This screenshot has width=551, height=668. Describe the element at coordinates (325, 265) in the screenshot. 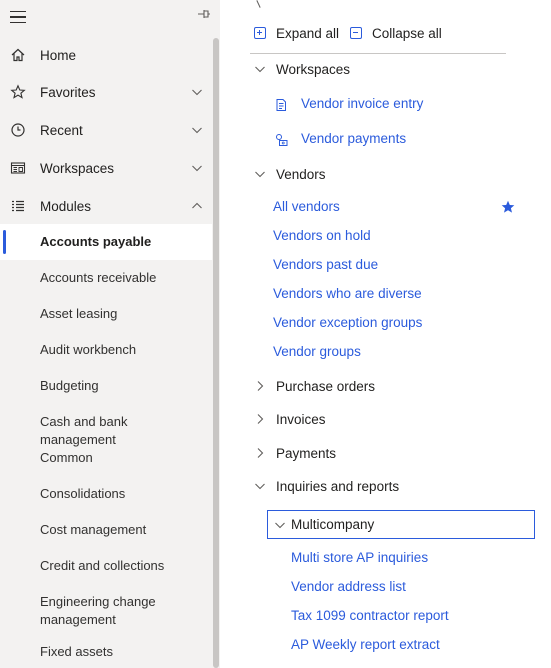

I see `link-vendors-past-due: Vendors past due` at that location.